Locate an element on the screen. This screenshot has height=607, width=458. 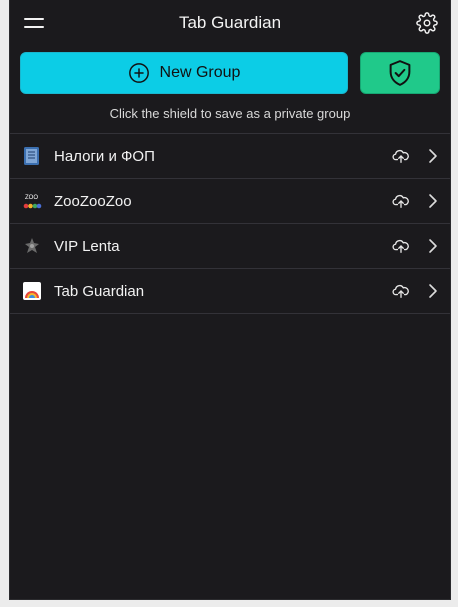
group-label: Tab Guardian is located at coordinates (99, 291).